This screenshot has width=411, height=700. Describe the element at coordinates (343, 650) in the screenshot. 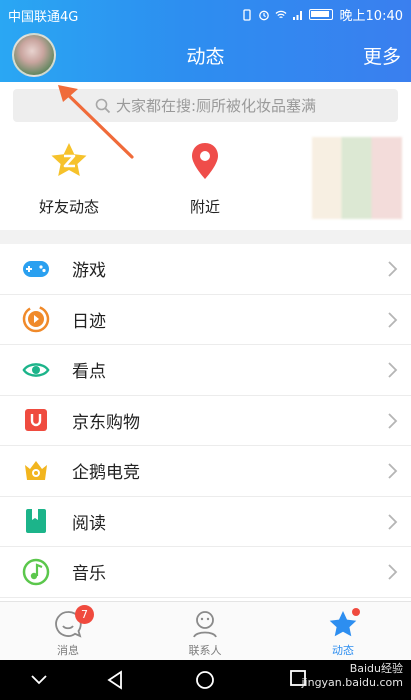

I see `tab-feed-label: 动态` at that location.